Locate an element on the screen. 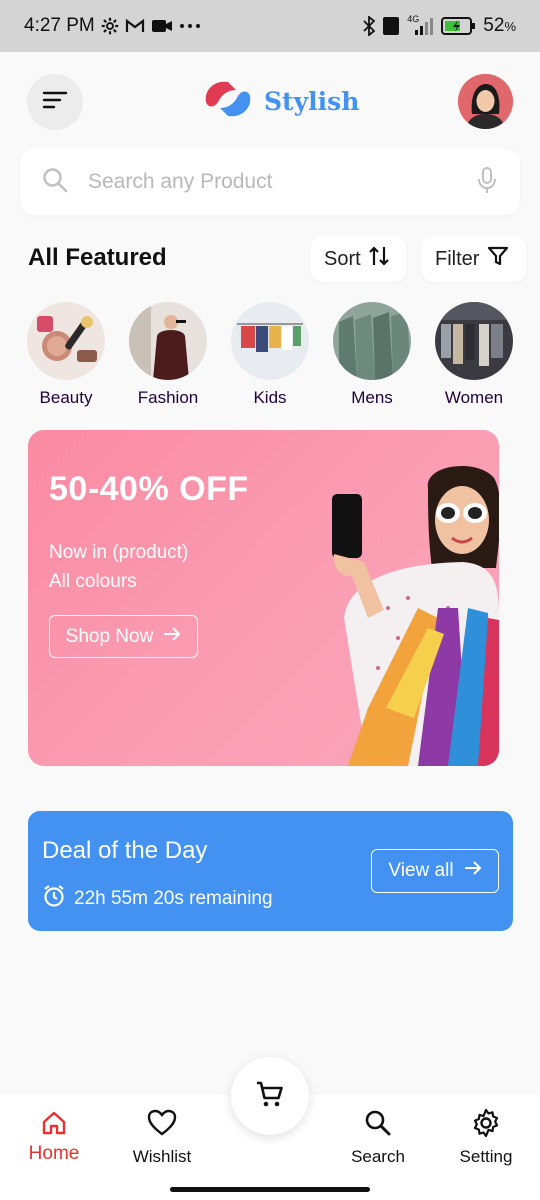  nav-home: Home is located at coordinates (54, 1136).